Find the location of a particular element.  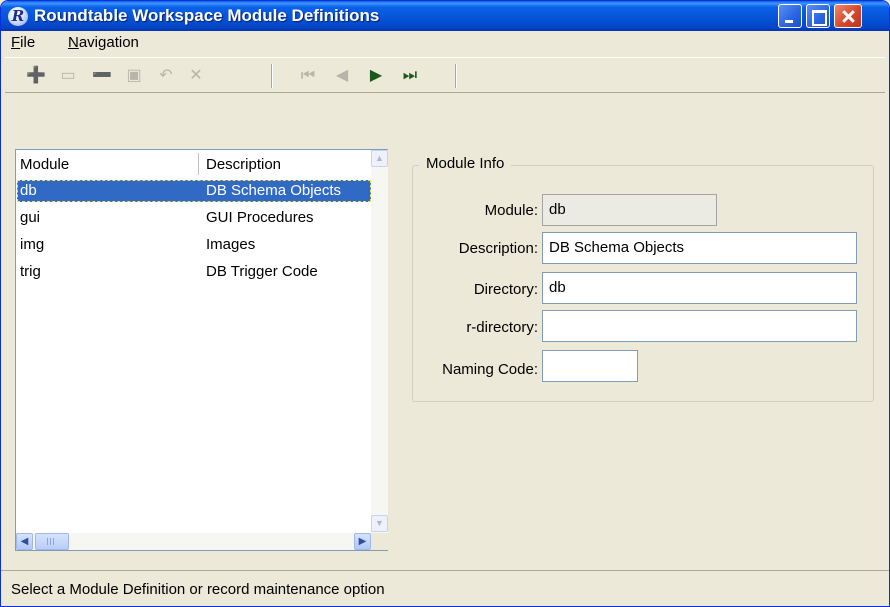

toolbar: ➕ ▭ ➖ ▣ ↶ ✕ ⏮ ◀ ▶ ⏭ is located at coordinates (445, 75).